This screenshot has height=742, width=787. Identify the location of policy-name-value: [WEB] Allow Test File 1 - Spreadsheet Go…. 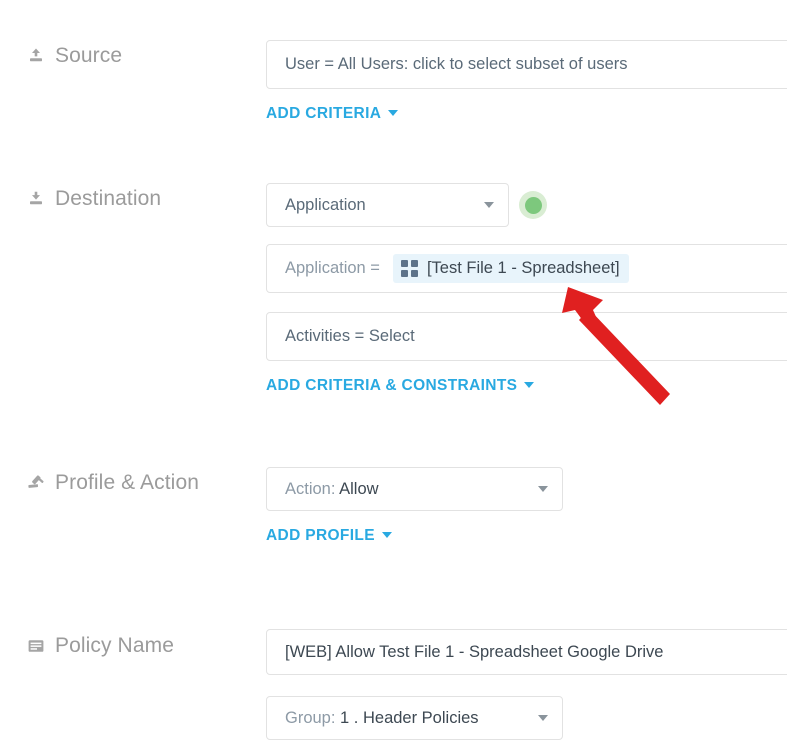
(474, 651).